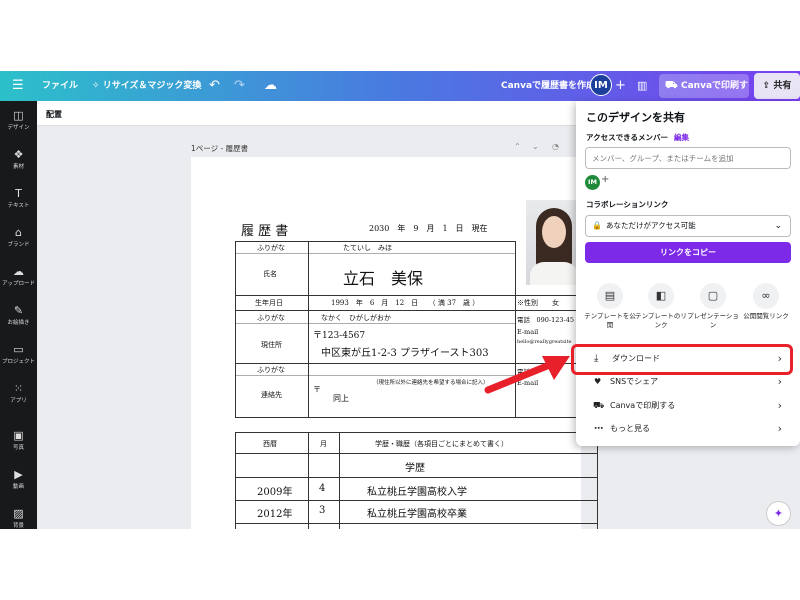 Image resolution: width=800 pixels, height=600 pixels. What do you see at coordinates (766, 86) in the screenshot?
I see `share-upload-icon: ⇪` at bounding box center [766, 86].